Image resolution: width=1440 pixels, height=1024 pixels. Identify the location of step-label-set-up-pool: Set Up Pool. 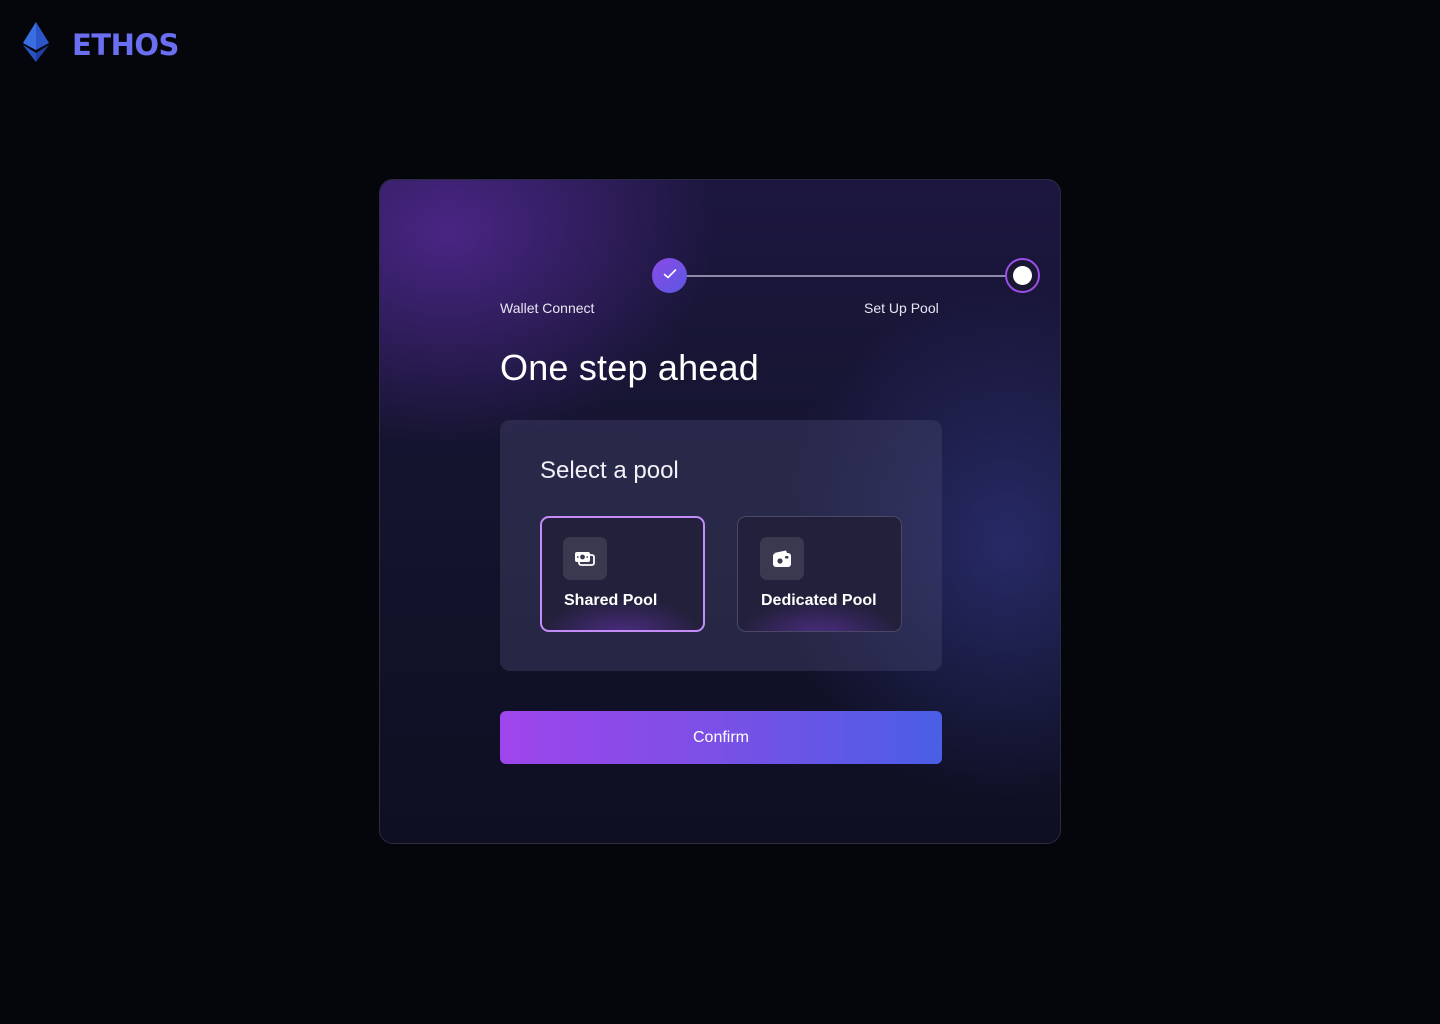
(901, 308).